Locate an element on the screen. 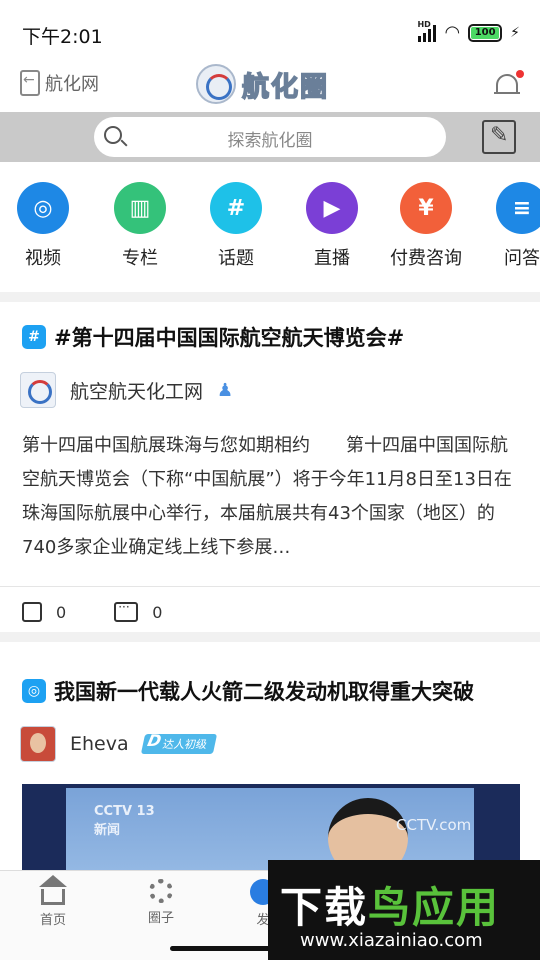  post-title: ◎ 我国新一代载人火箭二级发动机取得重大突破 is located at coordinates (248, 691).